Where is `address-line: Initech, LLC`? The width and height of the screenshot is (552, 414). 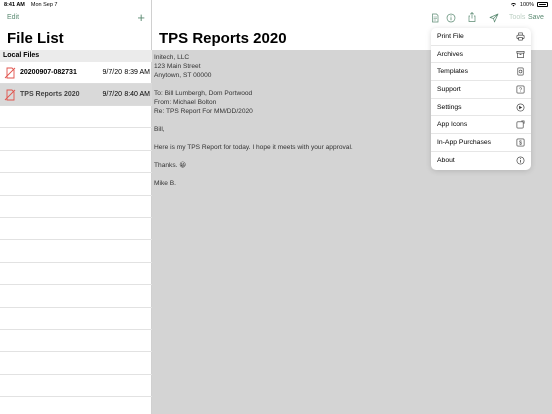
address-line: Initech, LLC is located at coordinates (172, 57).